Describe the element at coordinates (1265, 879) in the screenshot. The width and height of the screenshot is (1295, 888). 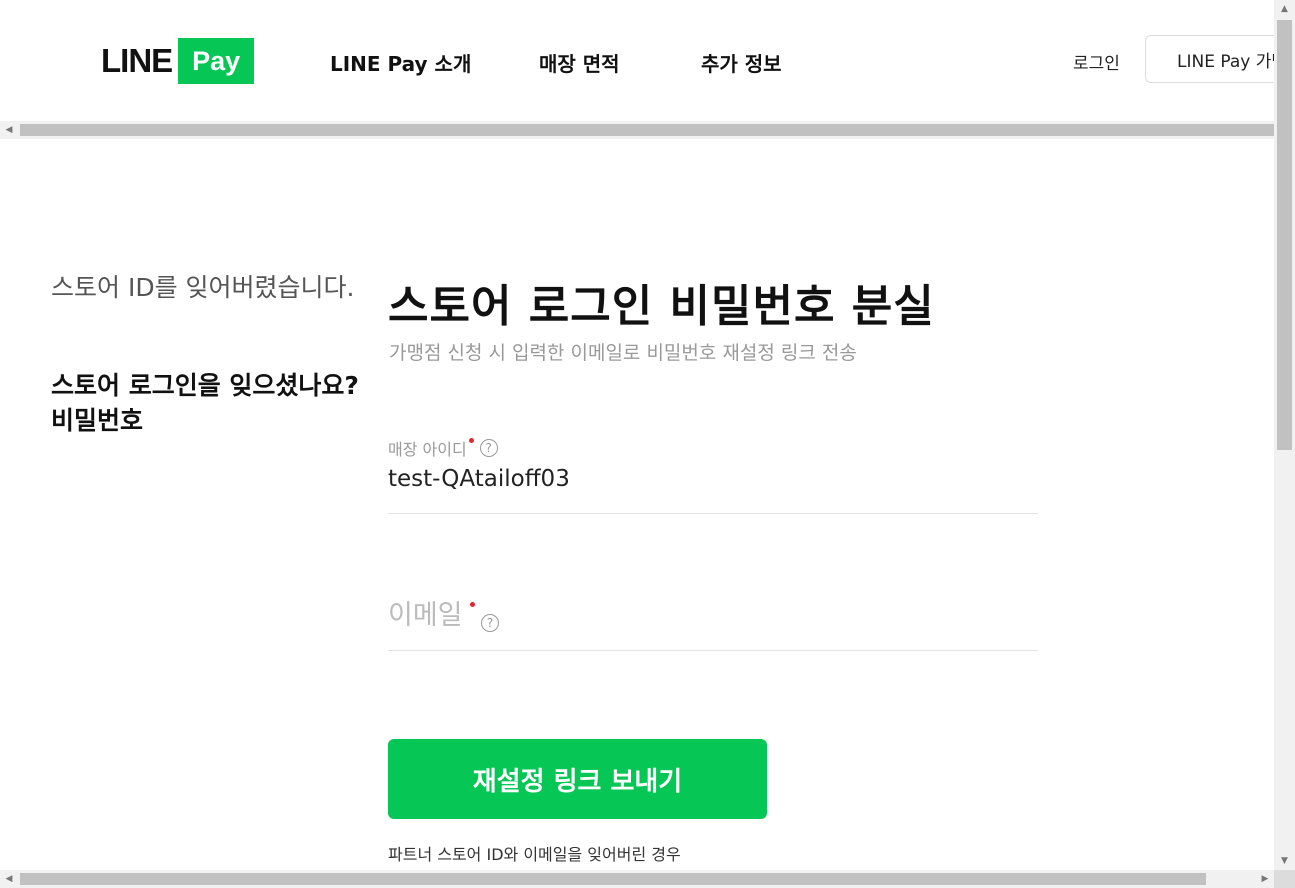
I see `scroll-right-arrow-icon: ▶` at that location.